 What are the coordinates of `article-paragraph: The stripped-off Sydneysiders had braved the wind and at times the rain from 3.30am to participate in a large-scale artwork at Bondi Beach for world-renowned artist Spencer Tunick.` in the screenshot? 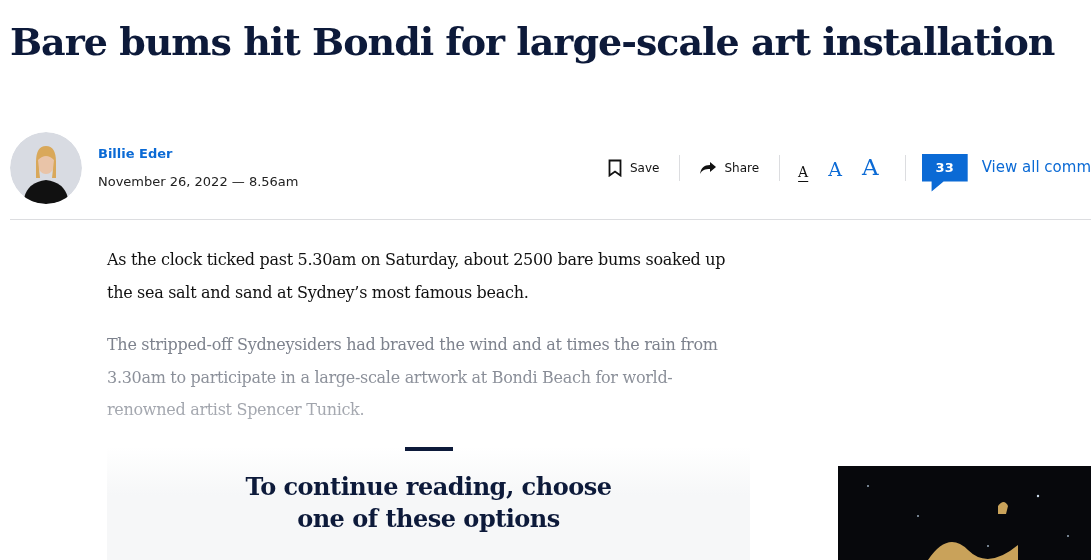 It's located at (413, 377).